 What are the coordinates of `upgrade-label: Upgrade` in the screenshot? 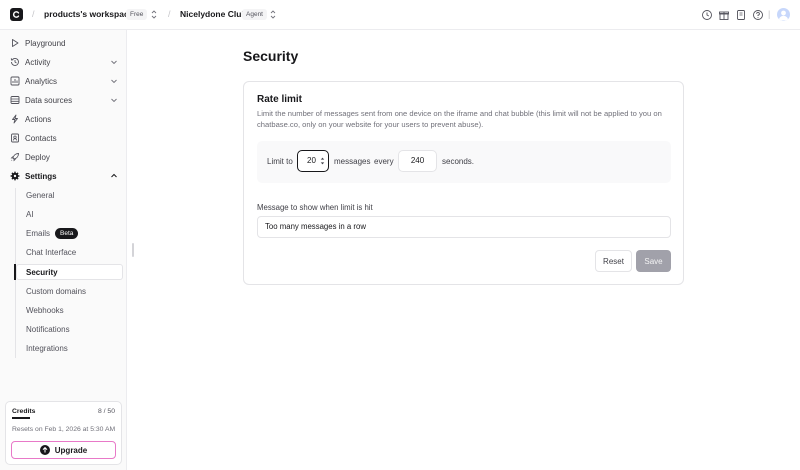 It's located at (71, 450).